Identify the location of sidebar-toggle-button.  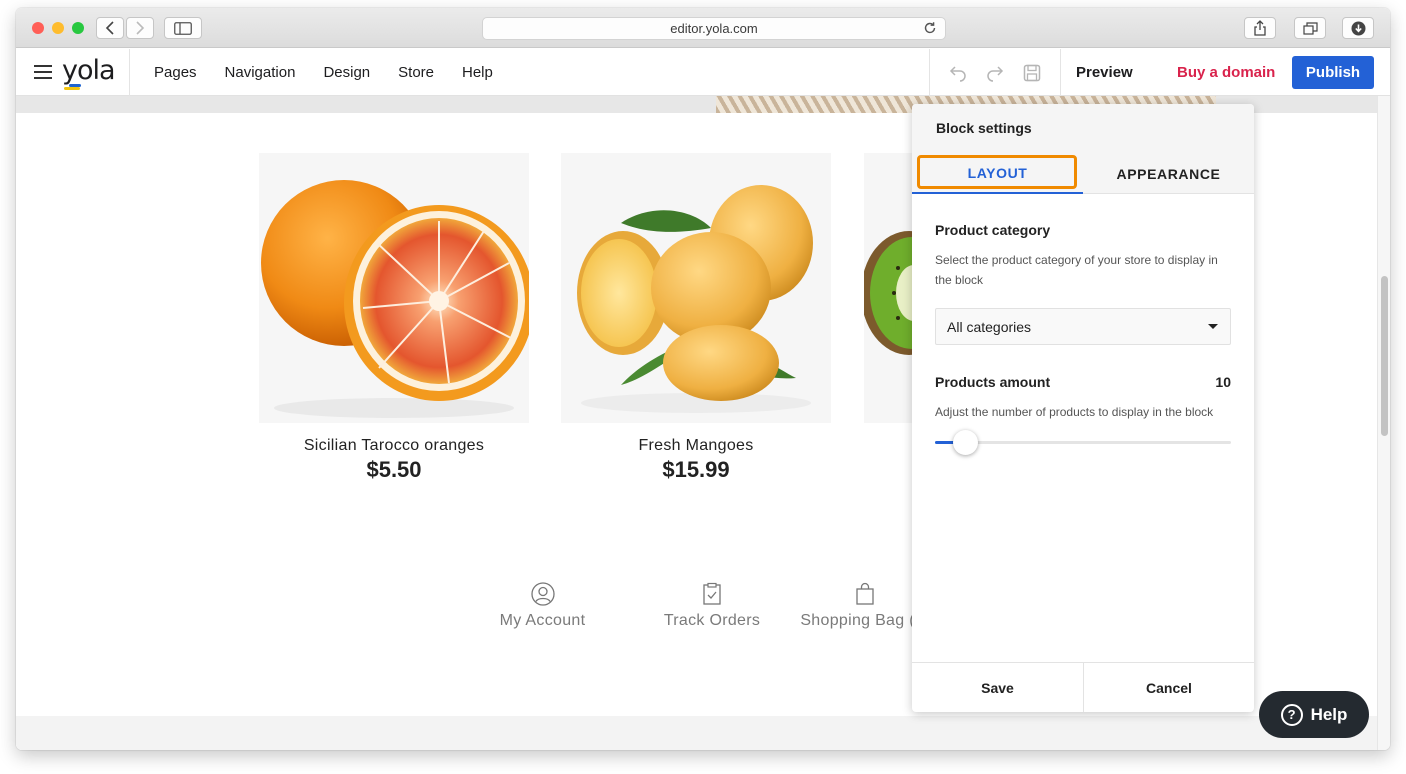
(183, 28).